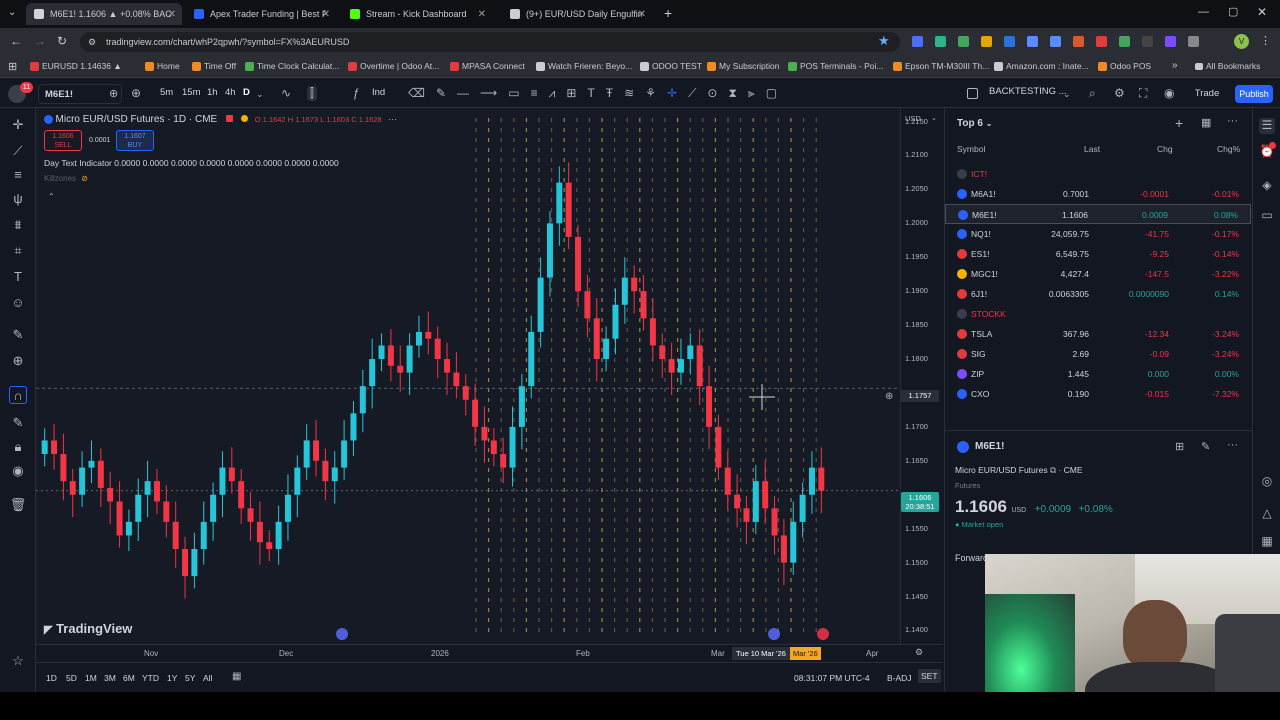 Image resolution: width=1280 pixels, height=720 pixels. What do you see at coordinates (1262, 12) in the screenshot?
I see `close-window-button: ✕` at bounding box center [1262, 12].